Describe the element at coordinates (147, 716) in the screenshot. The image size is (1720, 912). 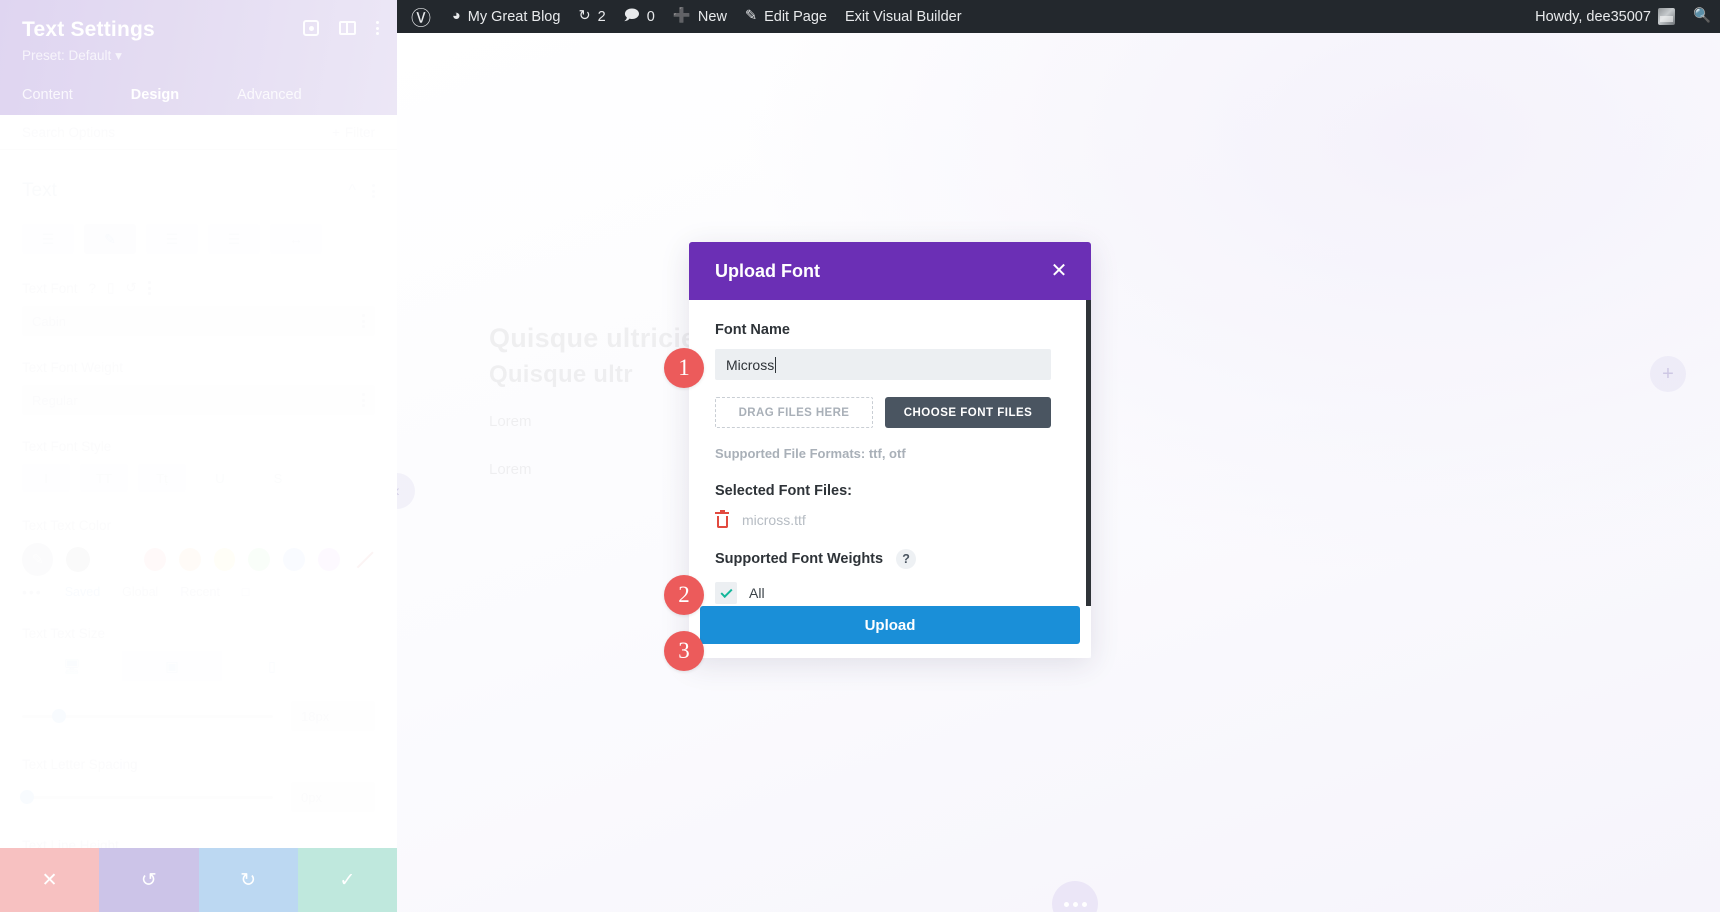
I see `text-size-slider` at that location.